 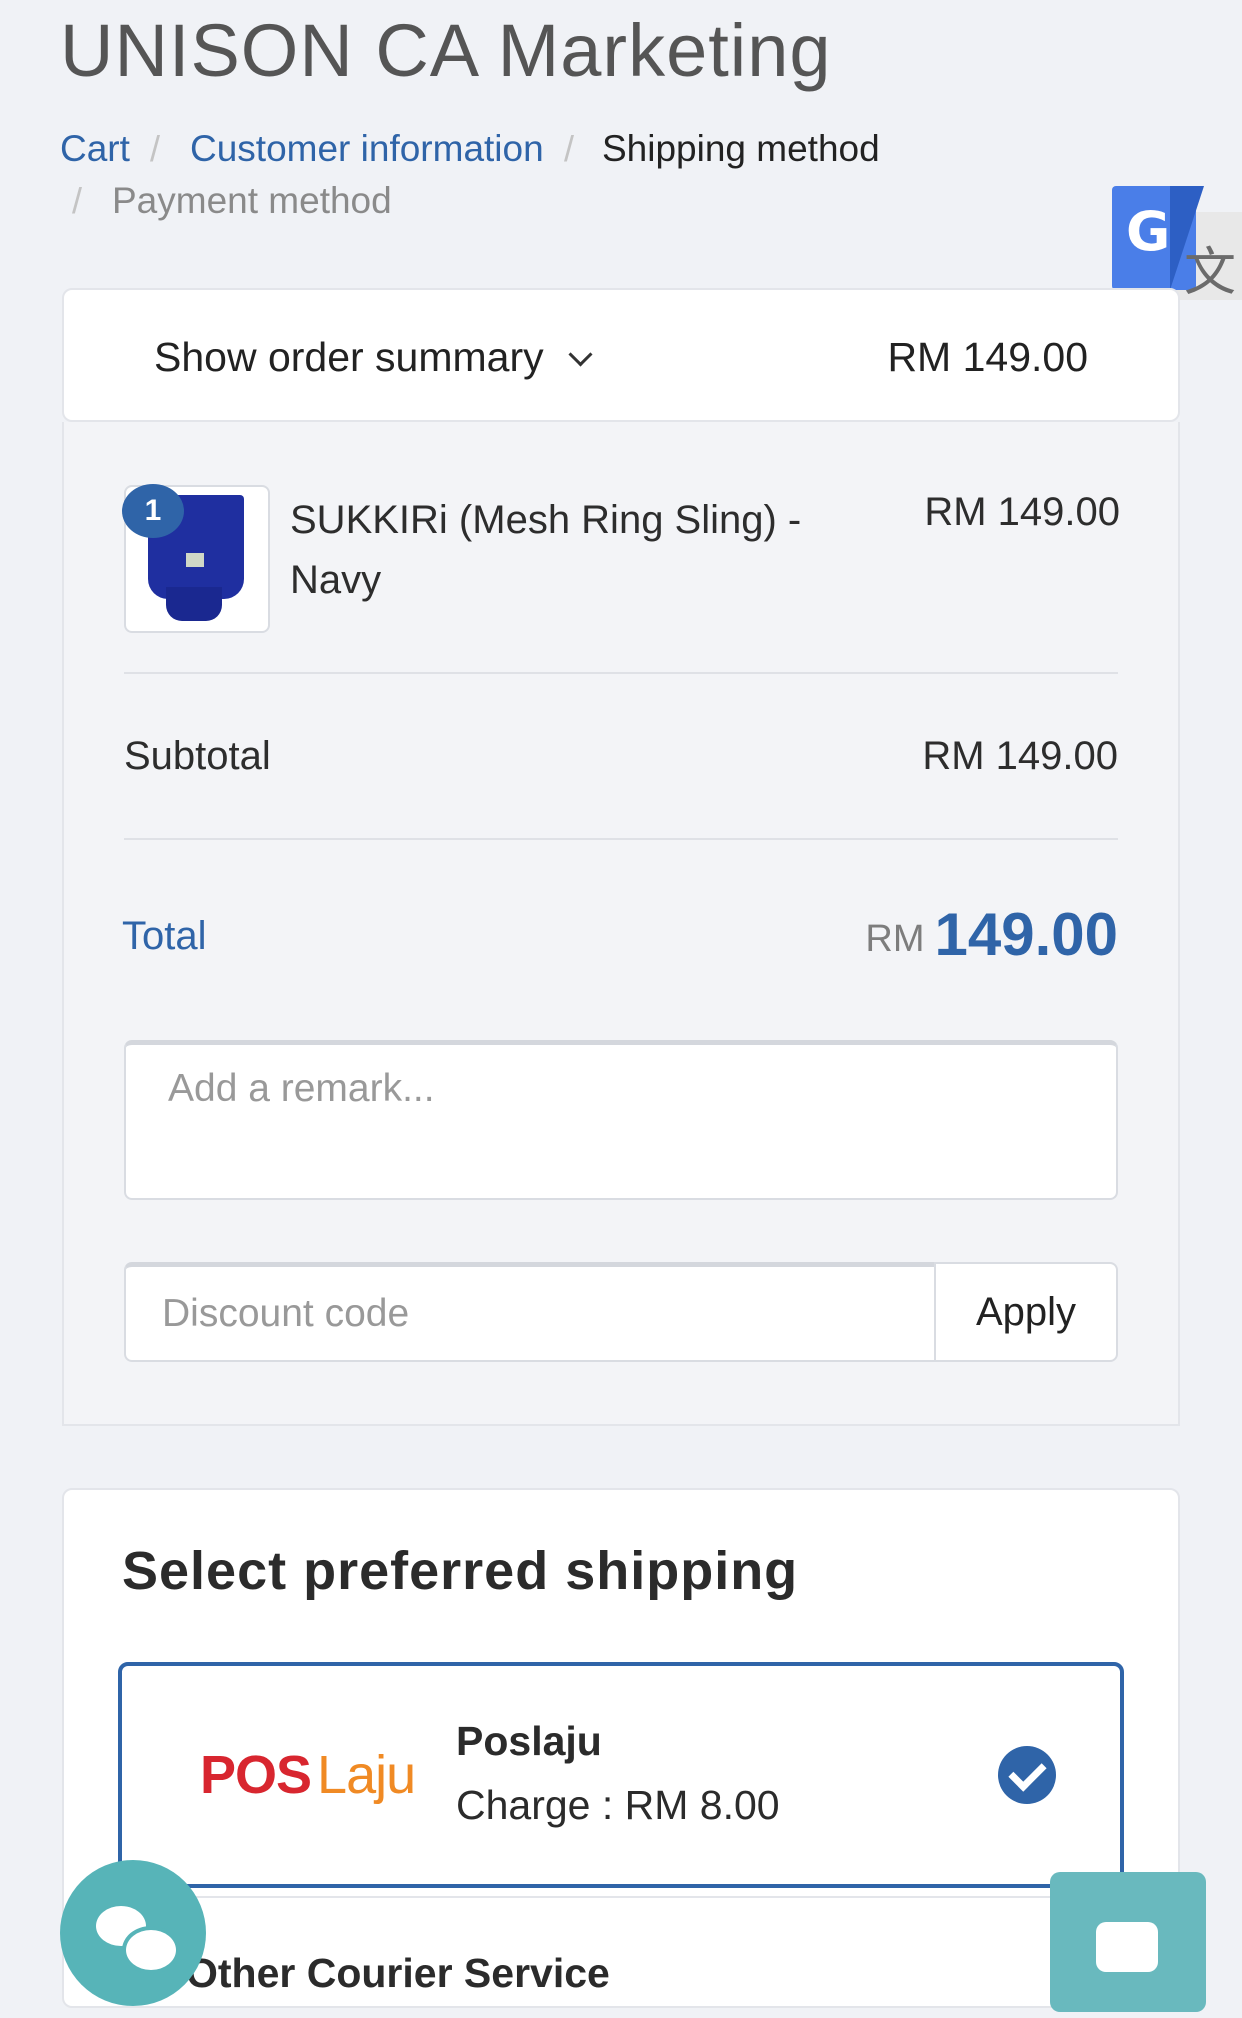 What do you see at coordinates (252, 200) in the screenshot?
I see `breadcrumb-payment-method: Payment method` at bounding box center [252, 200].